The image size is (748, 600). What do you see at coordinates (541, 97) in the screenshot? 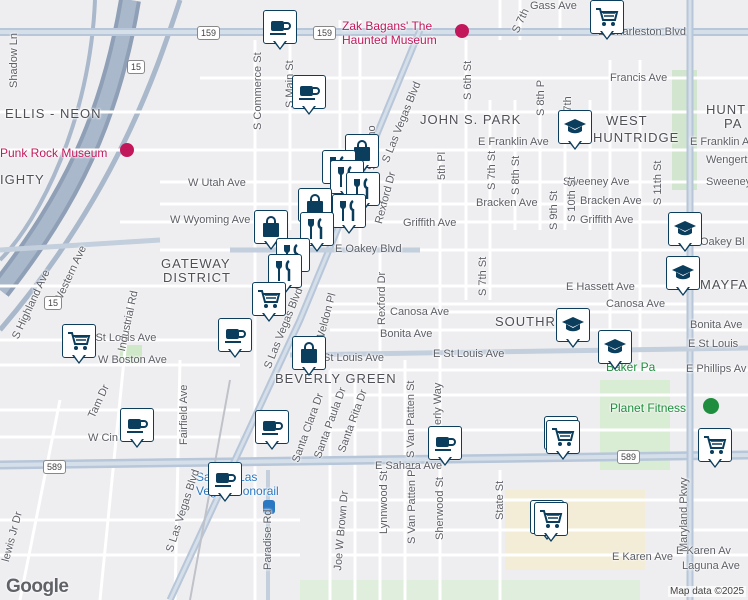
I see `street-s-8th-top: S 8th P` at bounding box center [541, 97].